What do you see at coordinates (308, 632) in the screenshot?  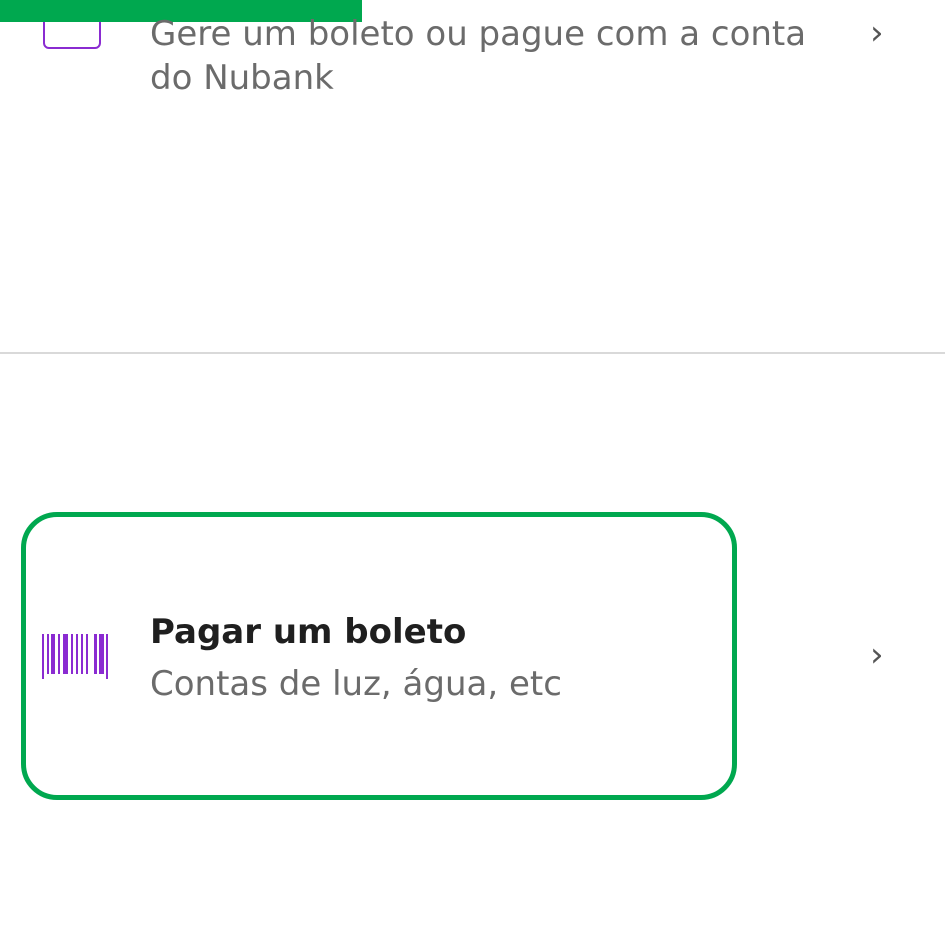 I see `row-title: Pagar um boleto` at bounding box center [308, 632].